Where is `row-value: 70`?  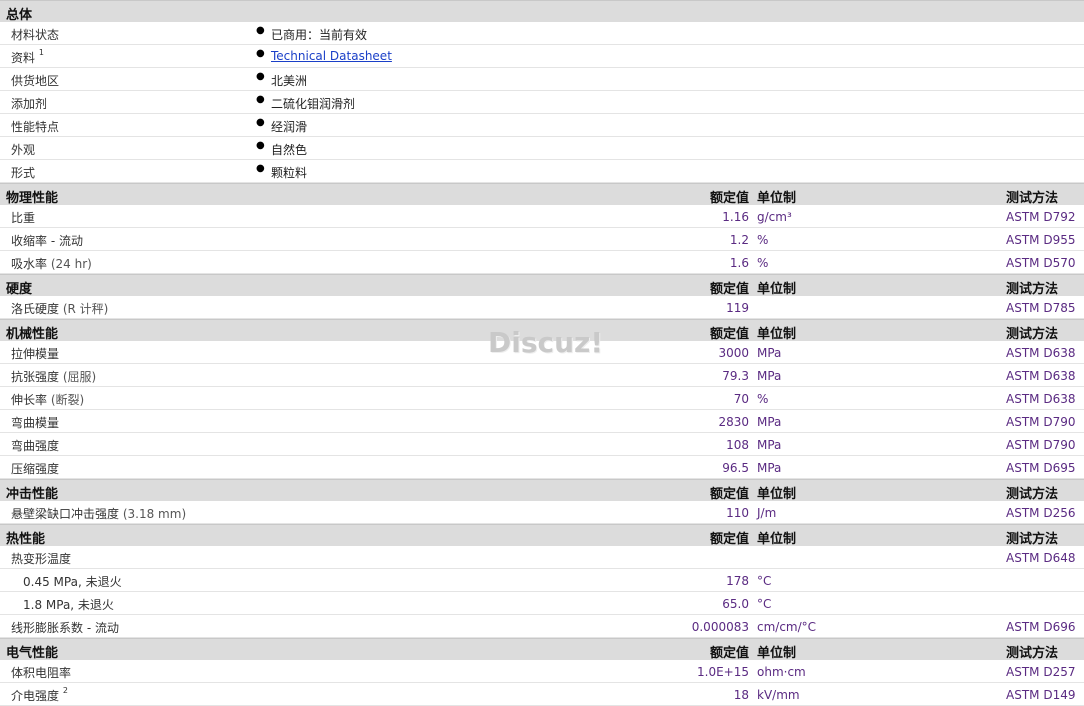 row-value: 70 is located at coordinates (741, 399).